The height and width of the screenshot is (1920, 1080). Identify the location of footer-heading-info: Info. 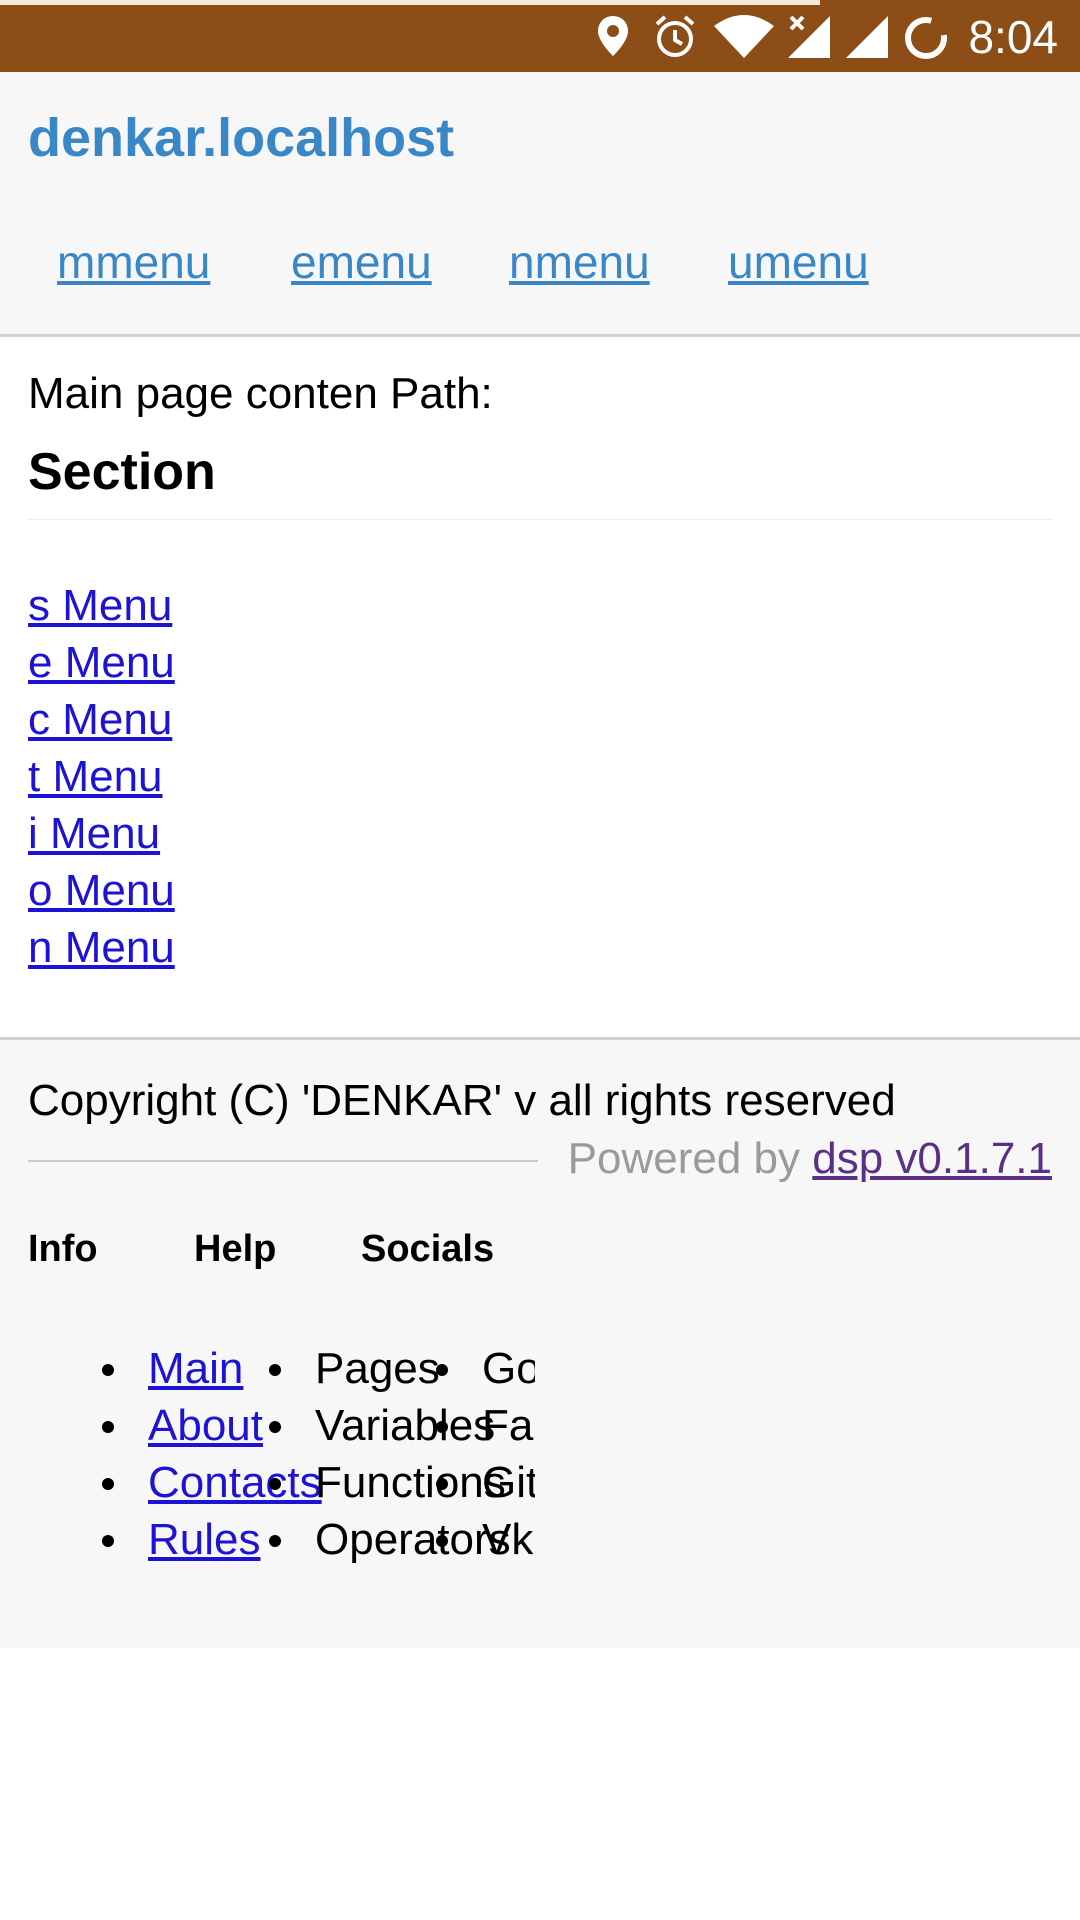
(63, 1249).